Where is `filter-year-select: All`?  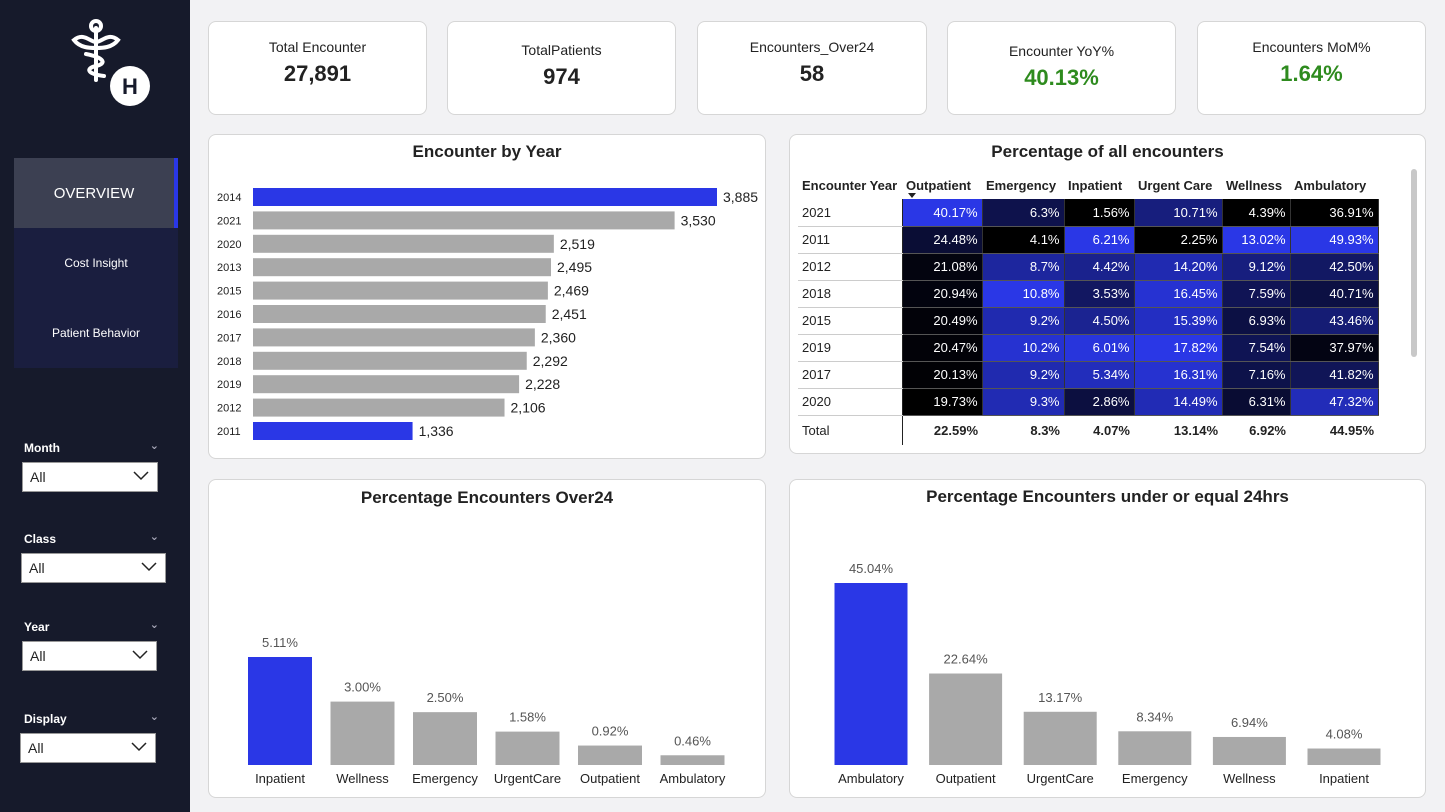 filter-year-select: All is located at coordinates (89, 656).